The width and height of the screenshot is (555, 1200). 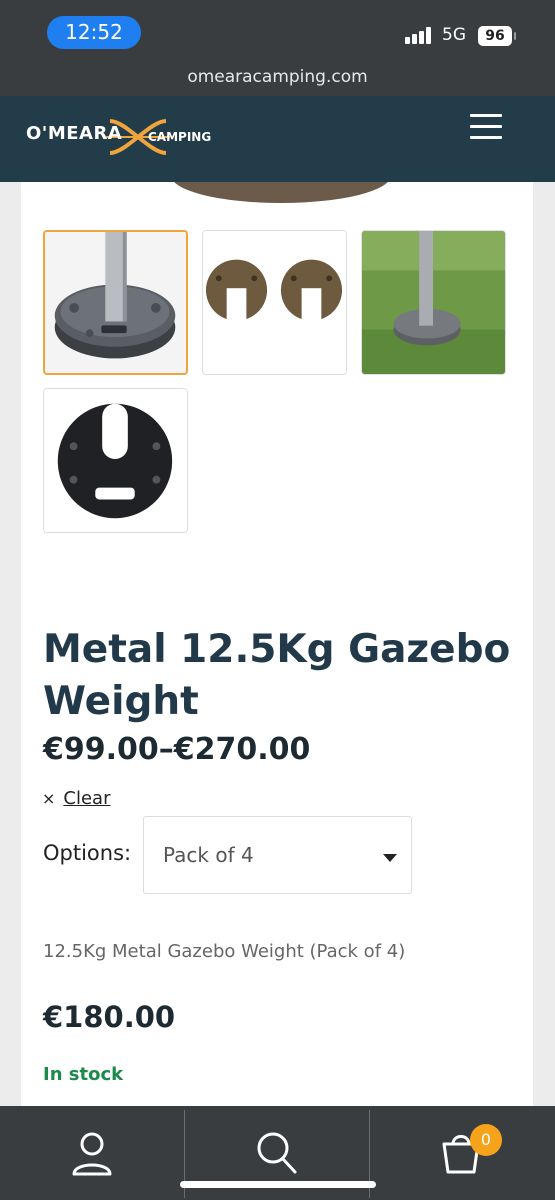 What do you see at coordinates (74, 133) in the screenshot?
I see `logo-wordmark: O'MEARA` at bounding box center [74, 133].